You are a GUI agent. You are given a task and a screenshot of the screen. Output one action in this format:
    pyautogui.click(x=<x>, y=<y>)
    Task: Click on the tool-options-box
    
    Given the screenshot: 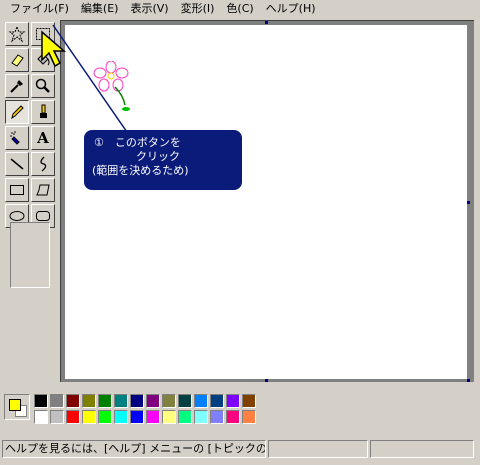 What is the action you would take?
    pyautogui.click(x=30, y=255)
    